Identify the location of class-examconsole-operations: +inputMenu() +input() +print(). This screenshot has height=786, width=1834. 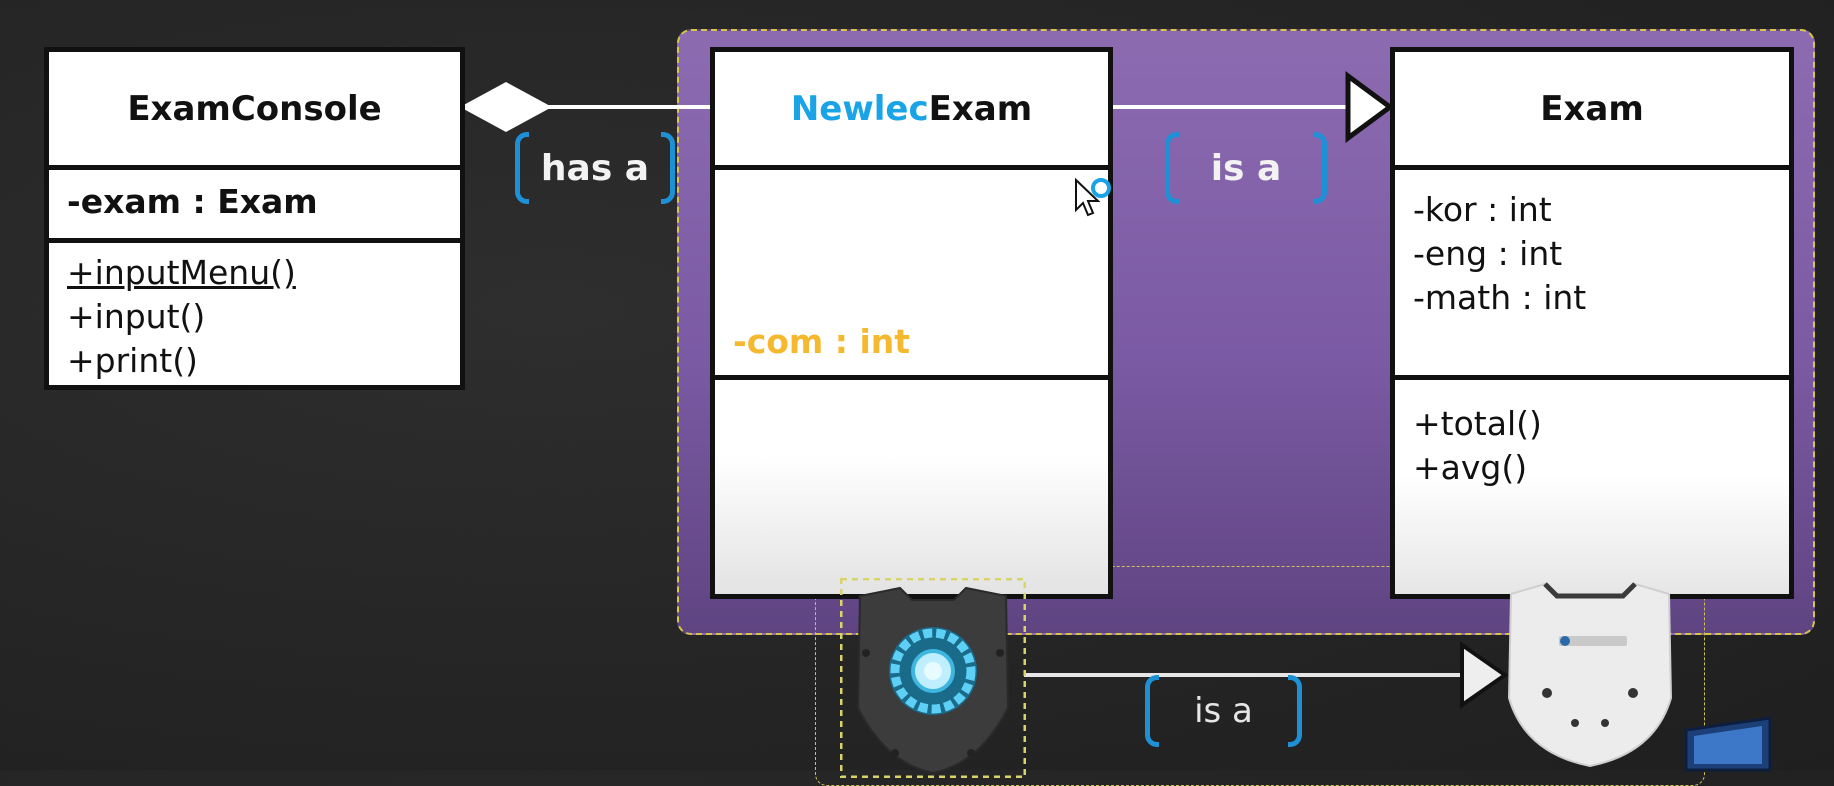
(254, 314).